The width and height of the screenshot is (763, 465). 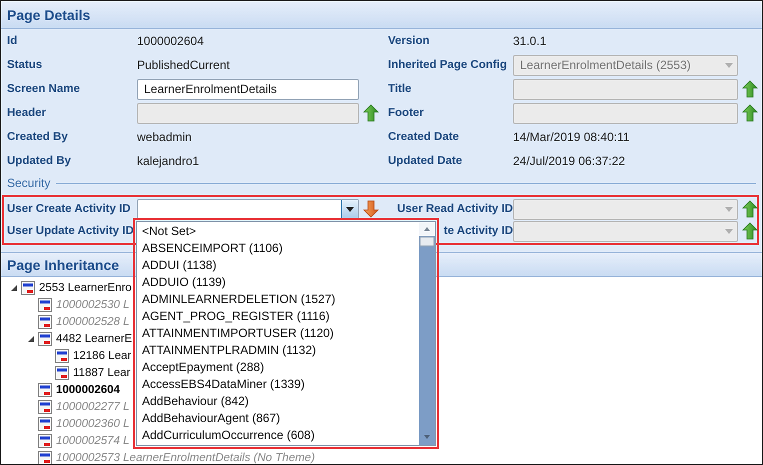 I want to click on tree-item: 12186 Lear, so click(x=102, y=356).